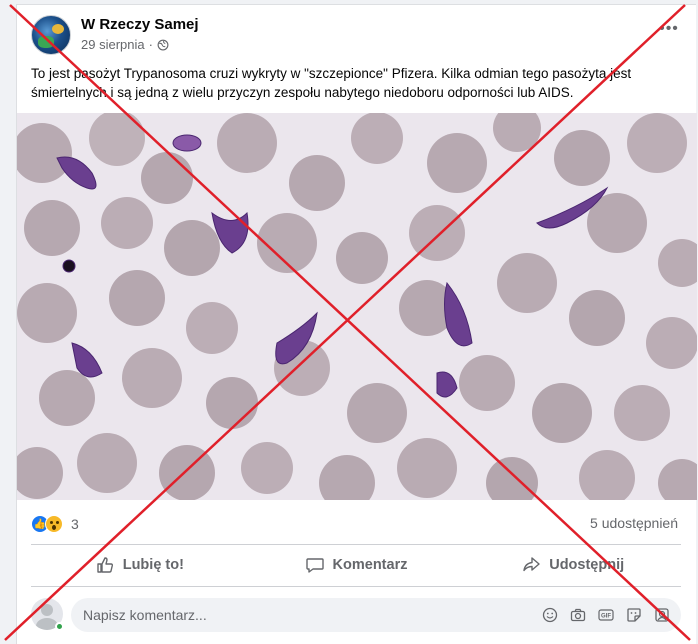  What do you see at coordinates (153, 565) in the screenshot?
I see `like-label: Lubię to!` at bounding box center [153, 565].